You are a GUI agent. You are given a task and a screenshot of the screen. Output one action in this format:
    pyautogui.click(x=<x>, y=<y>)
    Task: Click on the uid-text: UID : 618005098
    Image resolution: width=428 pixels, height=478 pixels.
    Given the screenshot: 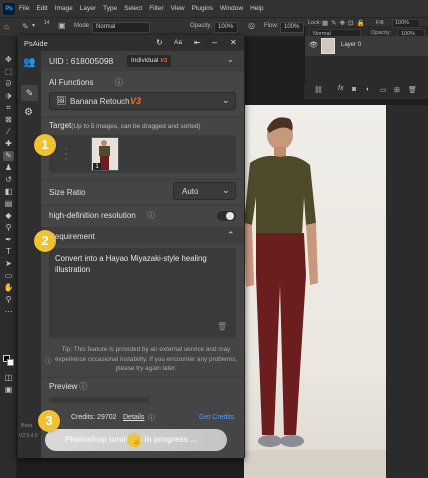 What is the action you would take?
    pyautogui.click(x=81, y=61)
    